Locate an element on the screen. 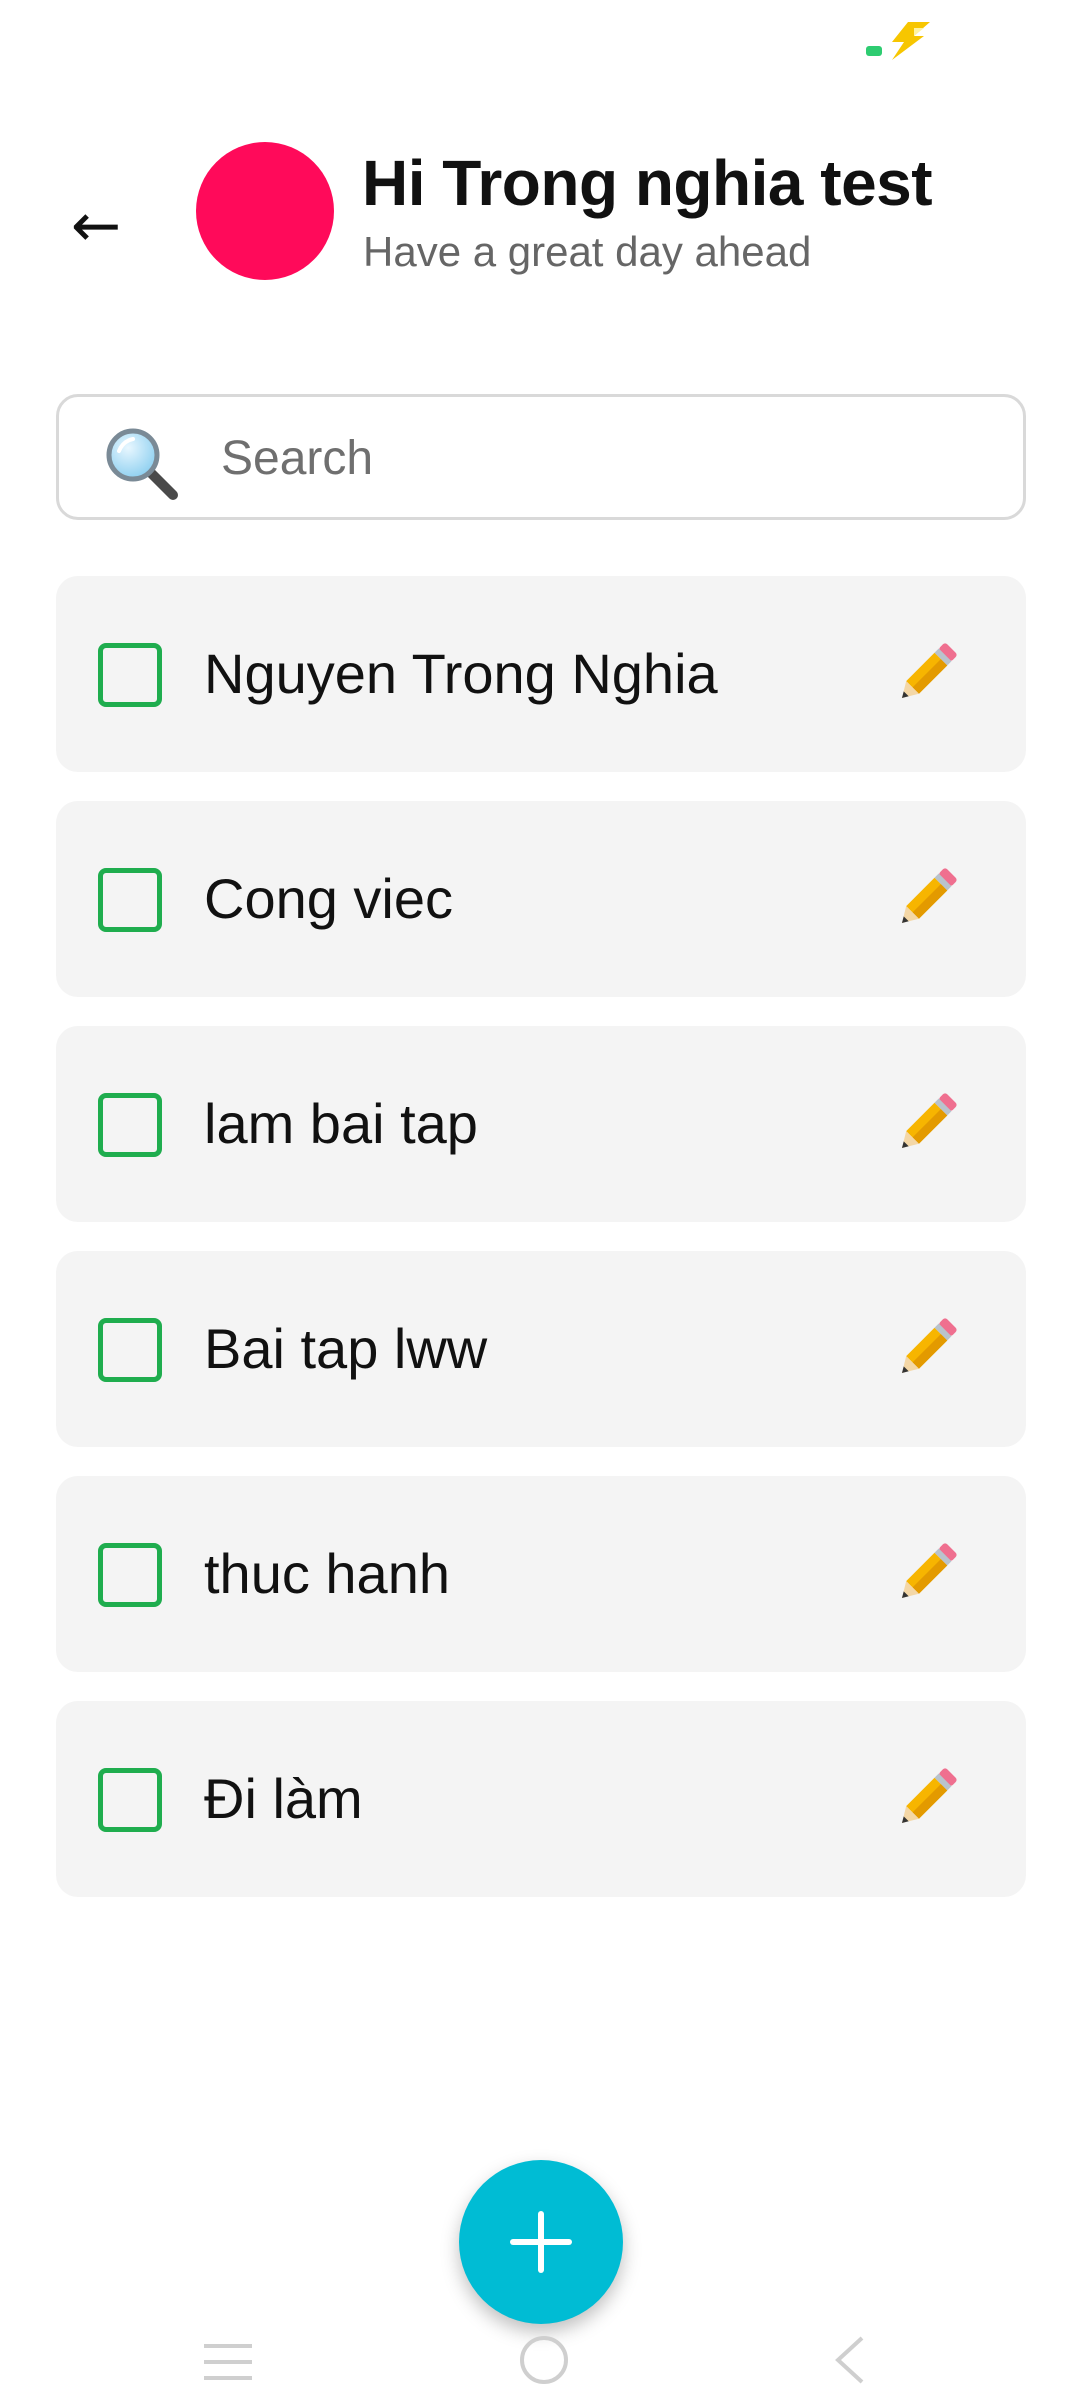 This screenshot has width=1080, height=2400. greeting-title: Hi Trong nghia test is located at coordinates (647, 183).